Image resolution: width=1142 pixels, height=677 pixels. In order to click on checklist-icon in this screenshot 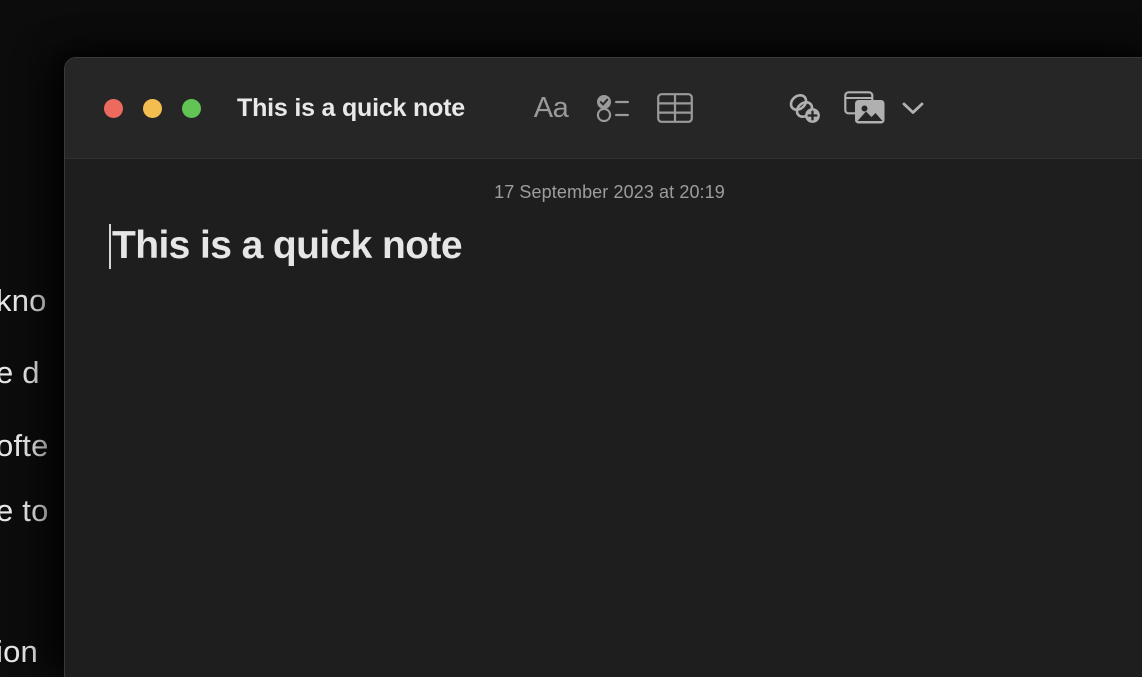, I will do `click(613, 108)`.